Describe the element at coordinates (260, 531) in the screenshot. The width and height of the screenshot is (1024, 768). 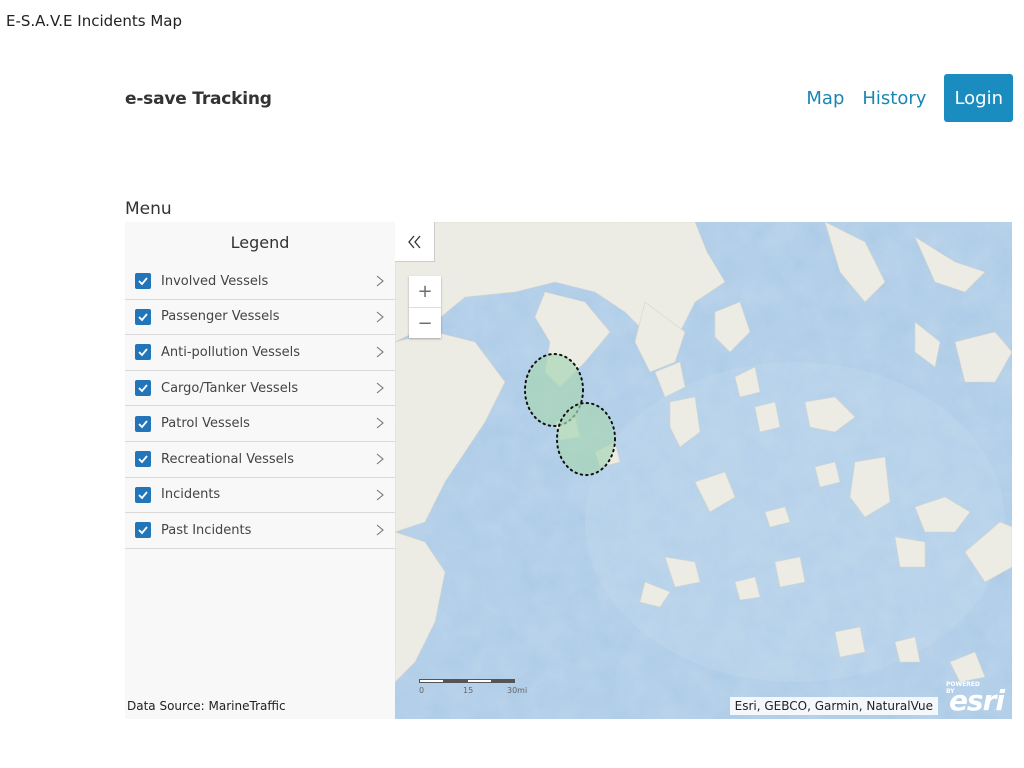
I see `legend-item: Past Incidents` at that location.